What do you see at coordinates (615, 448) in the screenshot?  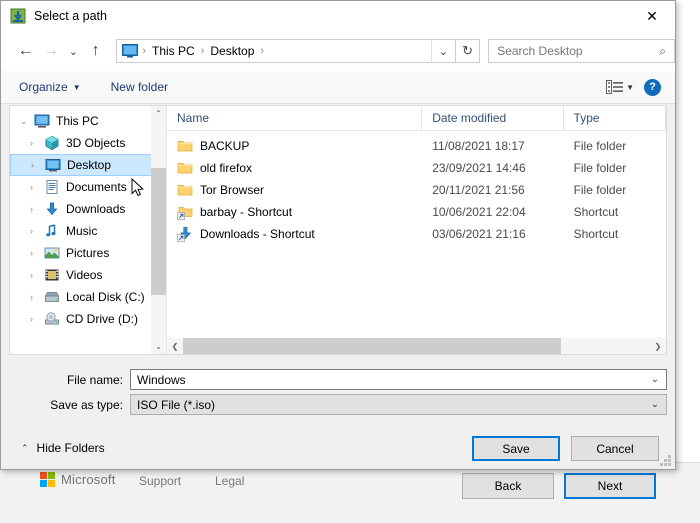 I see `cancel-button: Cancel` at bounding box center [615, 448].